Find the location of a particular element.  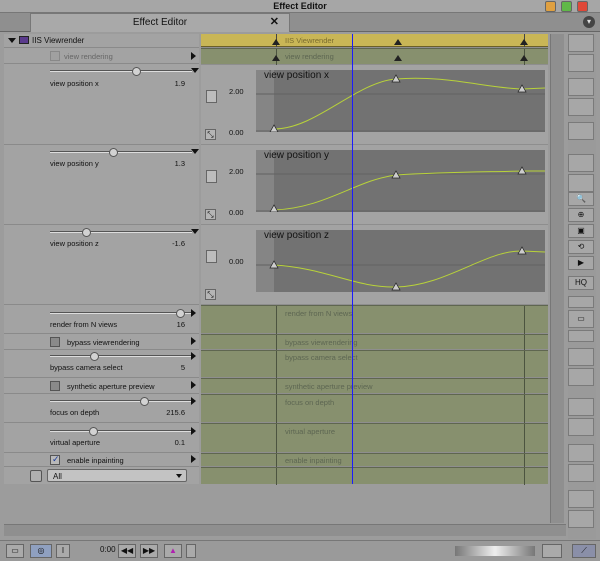

track-view-rendering: view rendering is located at coordinates (374, 56).